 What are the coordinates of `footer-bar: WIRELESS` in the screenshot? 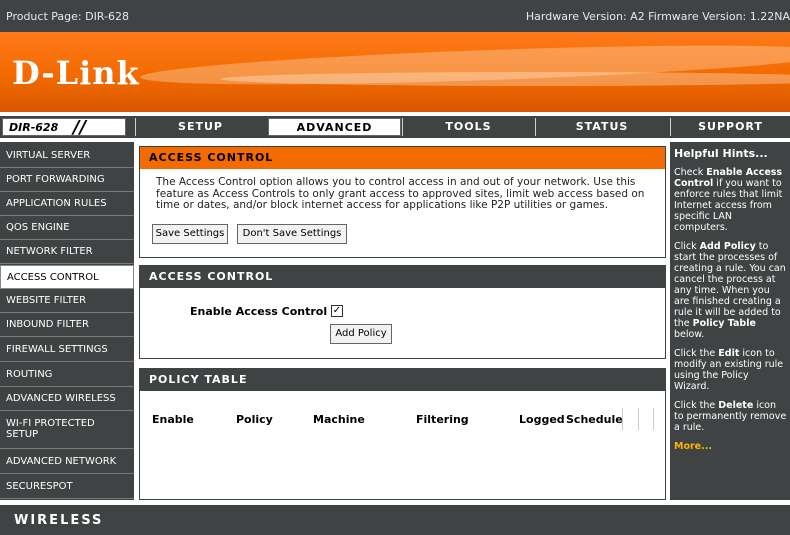 It's located at (395, 520).